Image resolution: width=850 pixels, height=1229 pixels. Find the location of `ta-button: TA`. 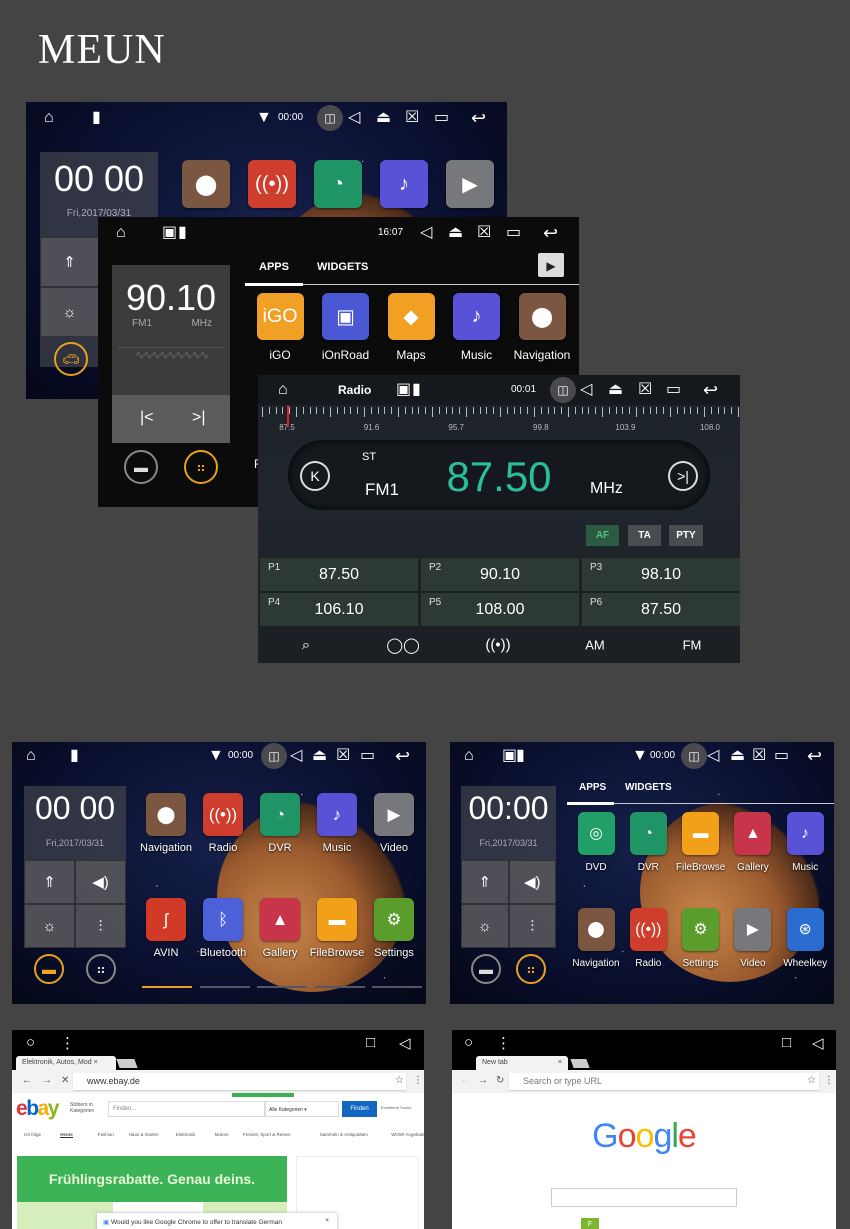

ta-button: TA is located at coordinates (644, 535).